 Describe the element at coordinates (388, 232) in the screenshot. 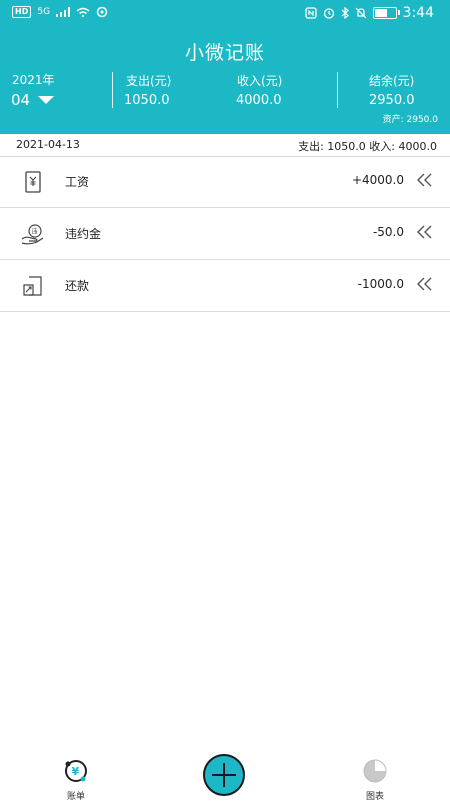

I see `record-amount: -50.0` at that location.